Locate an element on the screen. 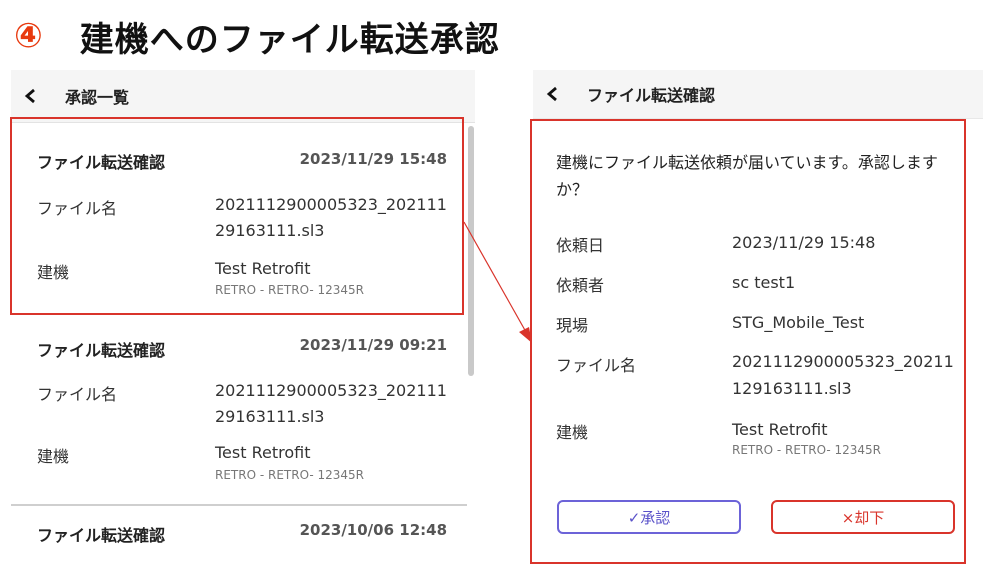 Image resolution: width=994 pixels, height=568 pixels. site-label: 現場 is located at coordinates (572, 325).